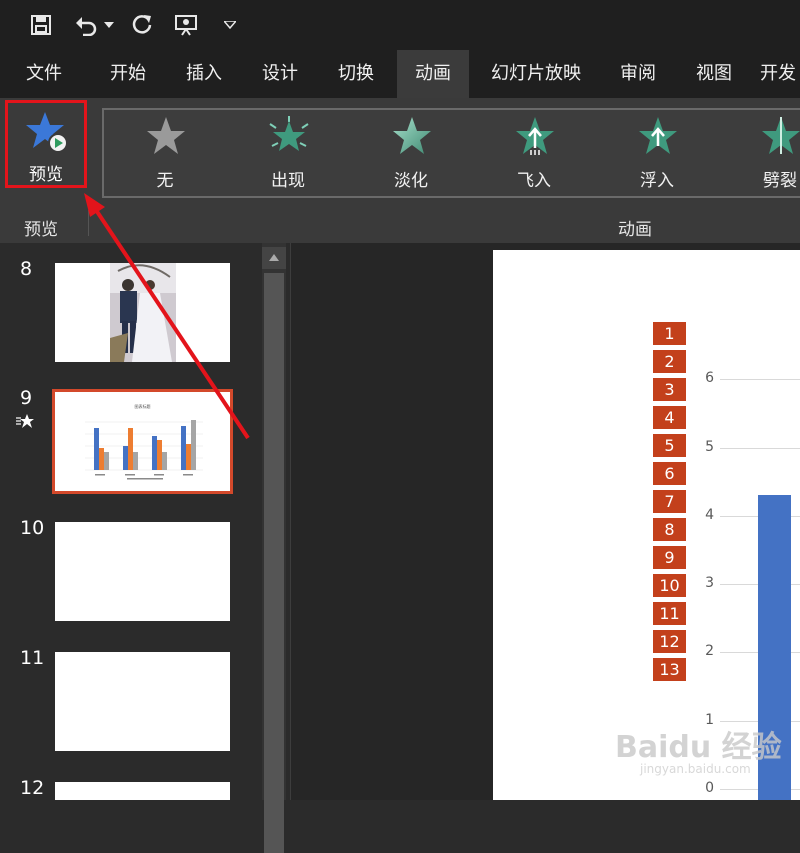  What do you see at coordinates (780, 74) in the screenshot?
I see `tab-developer: 开发` at bounding box center [780, 74].